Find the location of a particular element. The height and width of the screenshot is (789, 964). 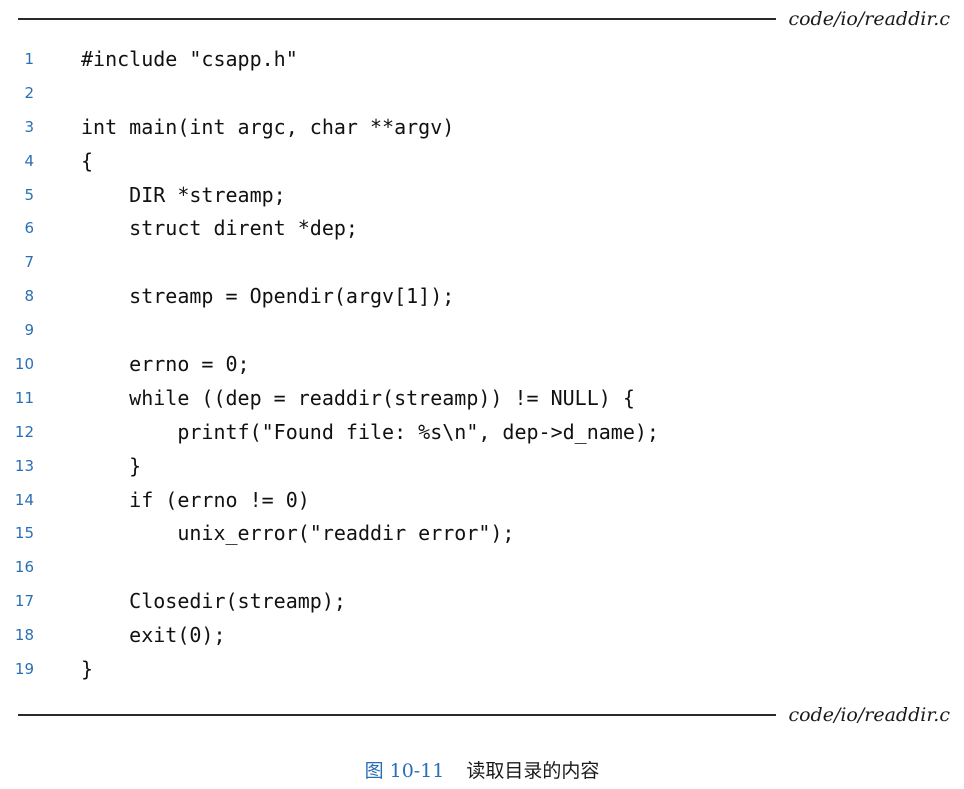

line-number: 10 is located at coordinates (24, 363).